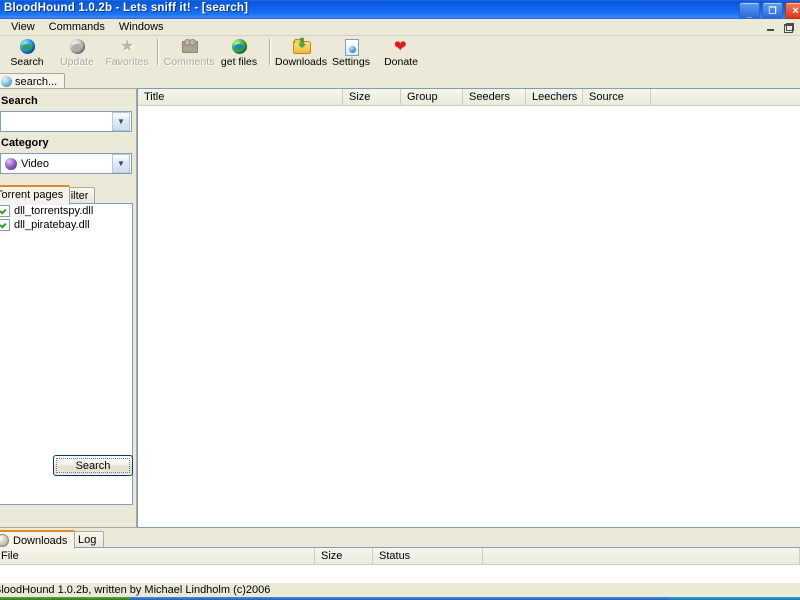 This screenshot has height=600, width=800. I want to click on restore-icon: ❐, so click(772, 10).